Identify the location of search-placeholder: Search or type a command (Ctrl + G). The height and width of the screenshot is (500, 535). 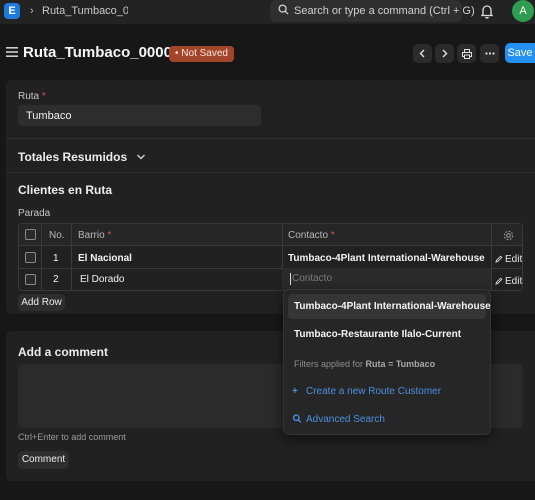
(384, 11).